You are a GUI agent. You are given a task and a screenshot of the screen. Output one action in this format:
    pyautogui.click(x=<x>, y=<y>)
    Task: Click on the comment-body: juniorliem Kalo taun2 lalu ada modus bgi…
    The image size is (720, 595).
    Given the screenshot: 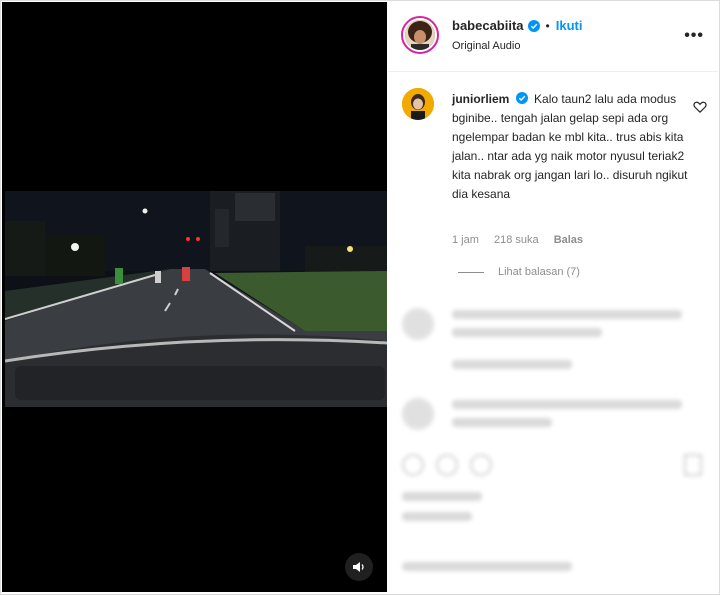 What is the action you would take?
    pyautogui.click(x=571, y=147)
    